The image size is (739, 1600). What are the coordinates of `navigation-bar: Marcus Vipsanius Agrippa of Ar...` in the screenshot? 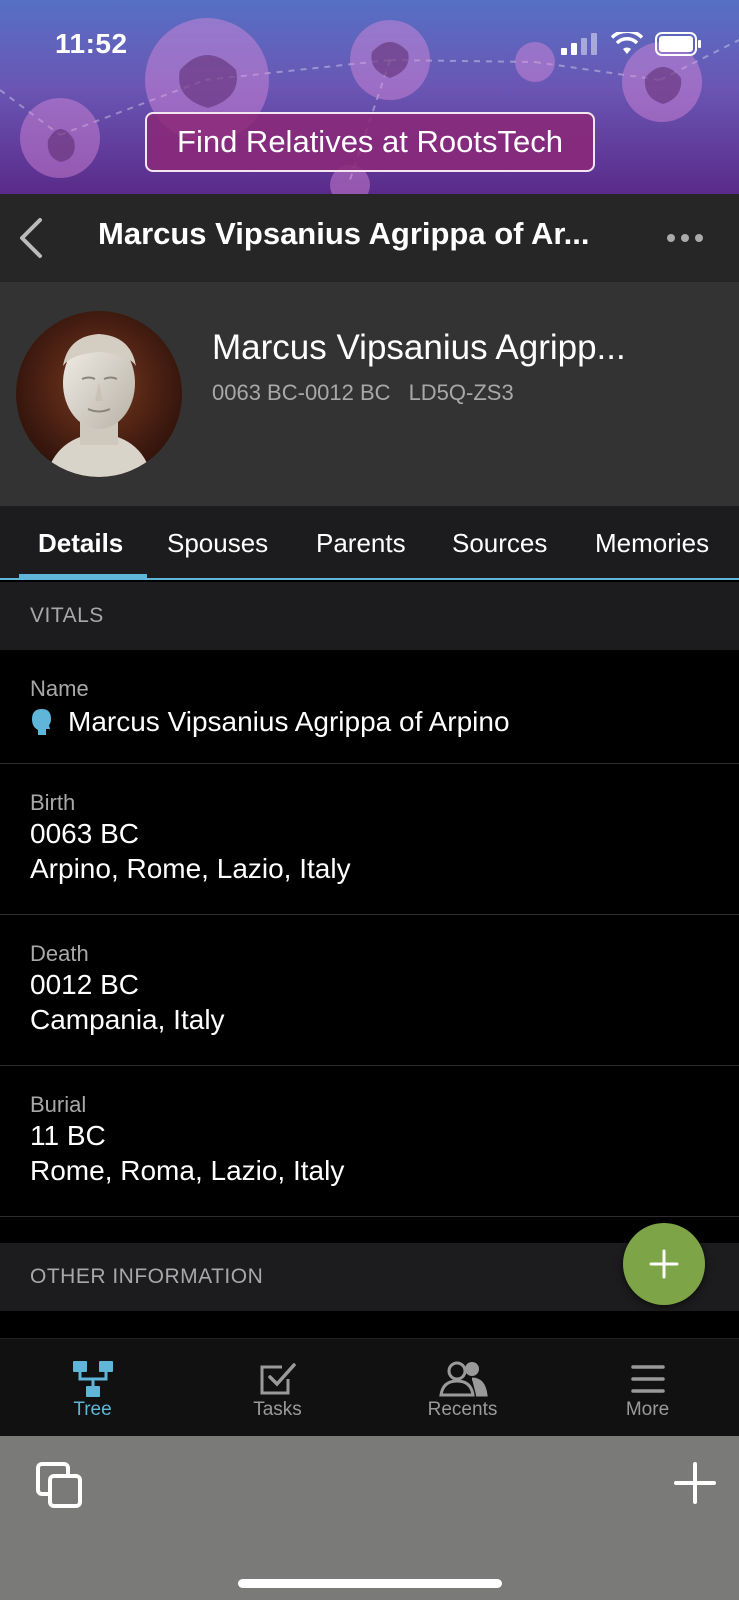 It's located at (369, 238).